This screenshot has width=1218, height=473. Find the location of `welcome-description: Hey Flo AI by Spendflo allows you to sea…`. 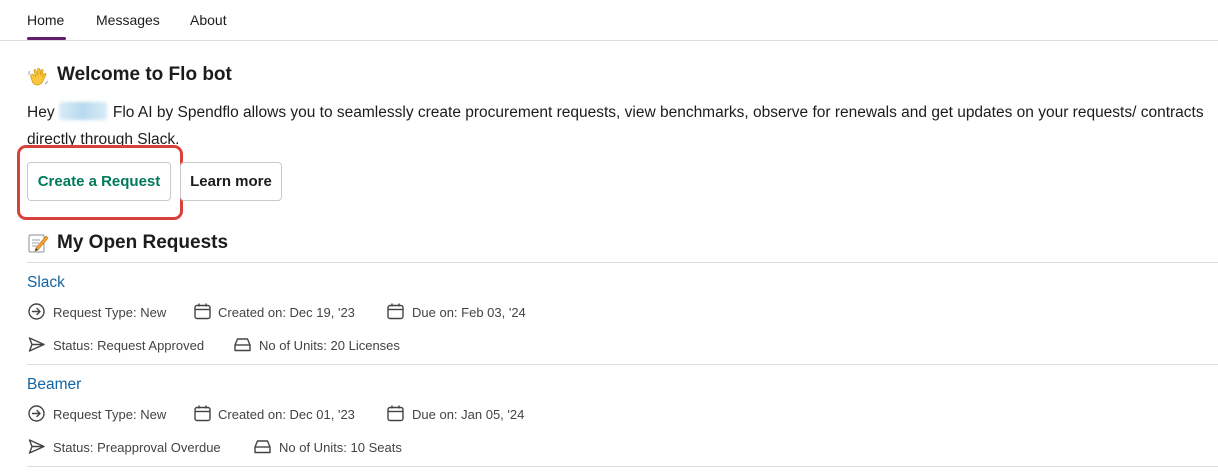

welcome-description: Hey Flo AI by Spendflo allows you to sea… is located at coordinates (617, 126).